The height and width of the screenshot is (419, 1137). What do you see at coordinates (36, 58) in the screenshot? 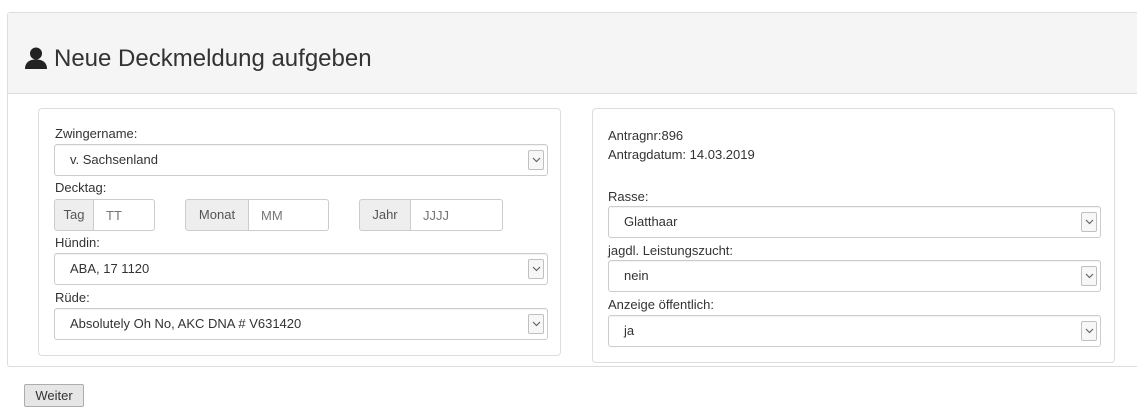
I see `user-icon` at bounding box center [36, 58].